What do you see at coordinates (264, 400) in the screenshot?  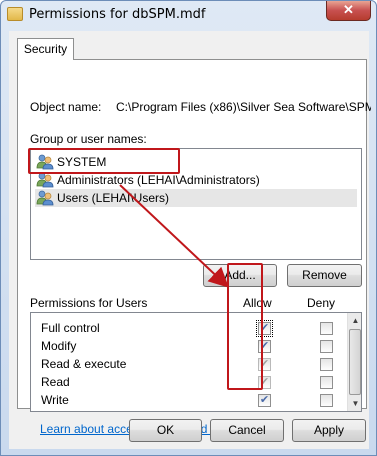 I see `allow-checkbox: ✔` at bounding box center [264, 400].